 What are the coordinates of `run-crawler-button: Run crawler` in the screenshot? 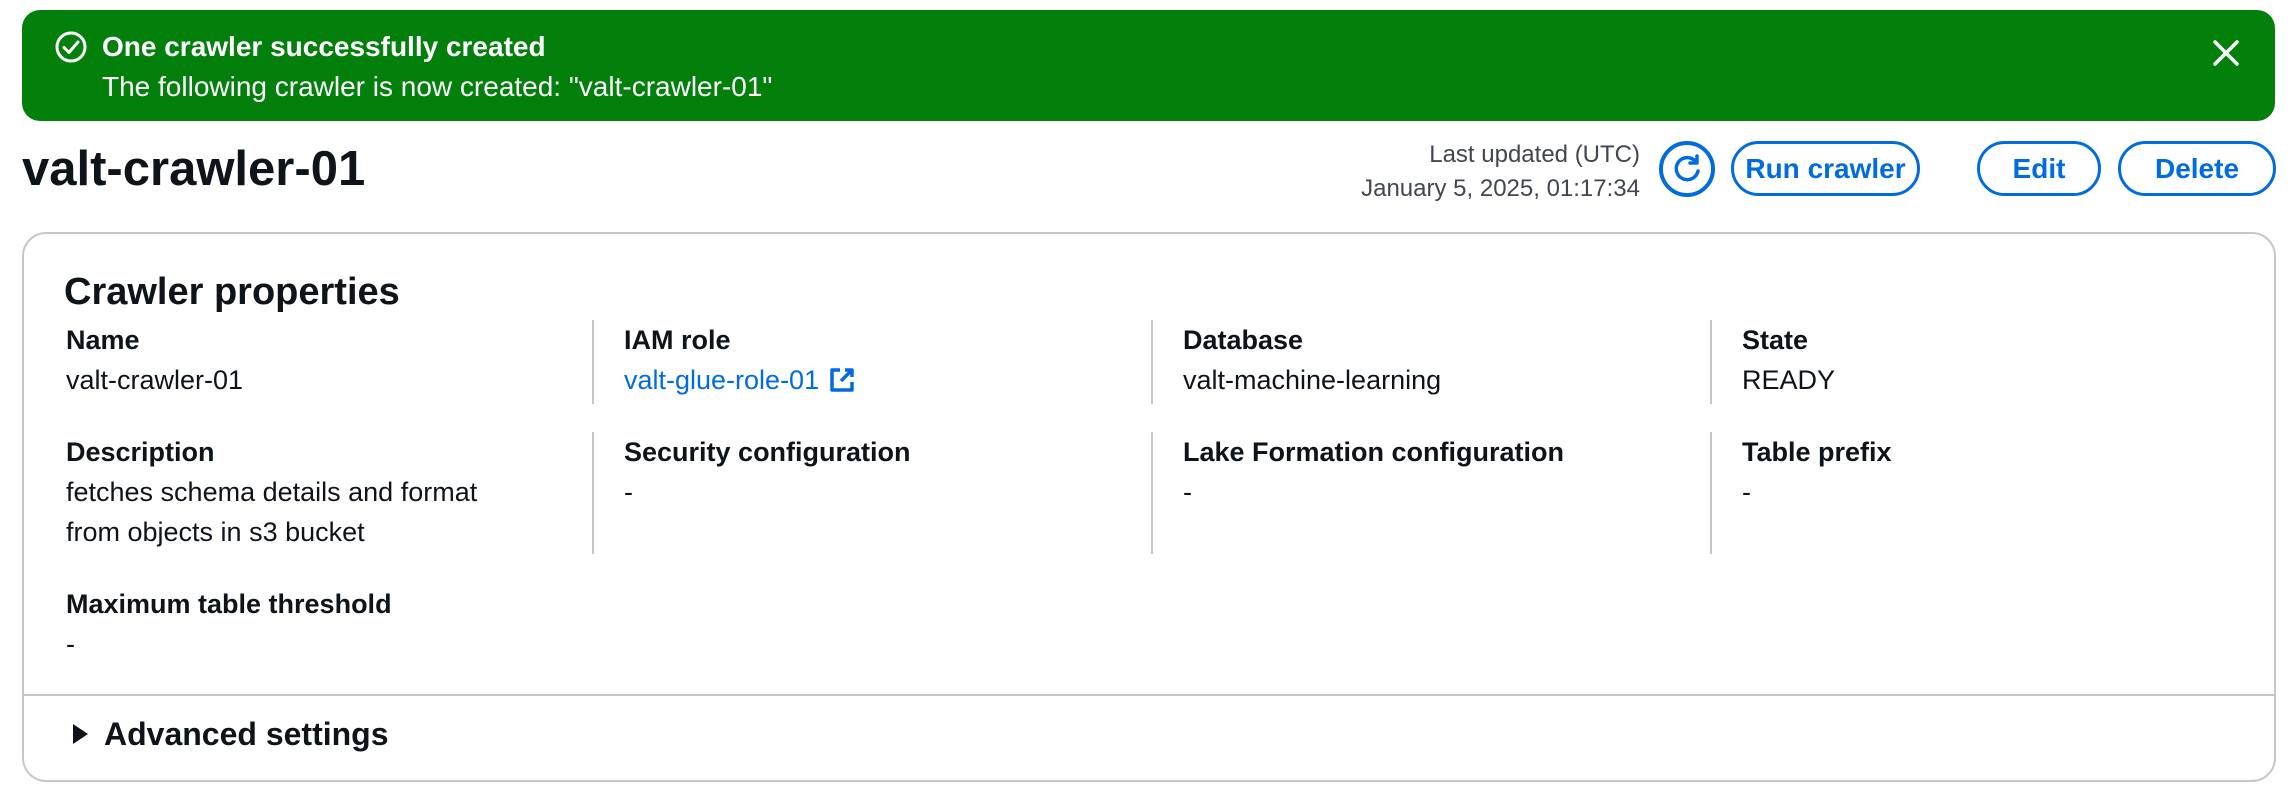 It's located at (1825, 168).